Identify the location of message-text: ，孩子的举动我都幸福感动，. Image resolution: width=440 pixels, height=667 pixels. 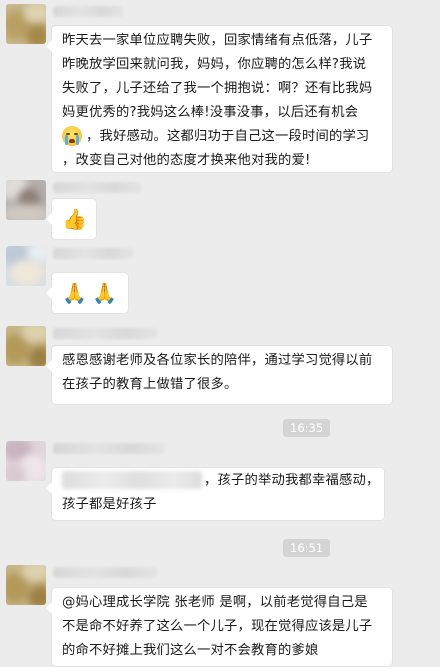
(292, 480).